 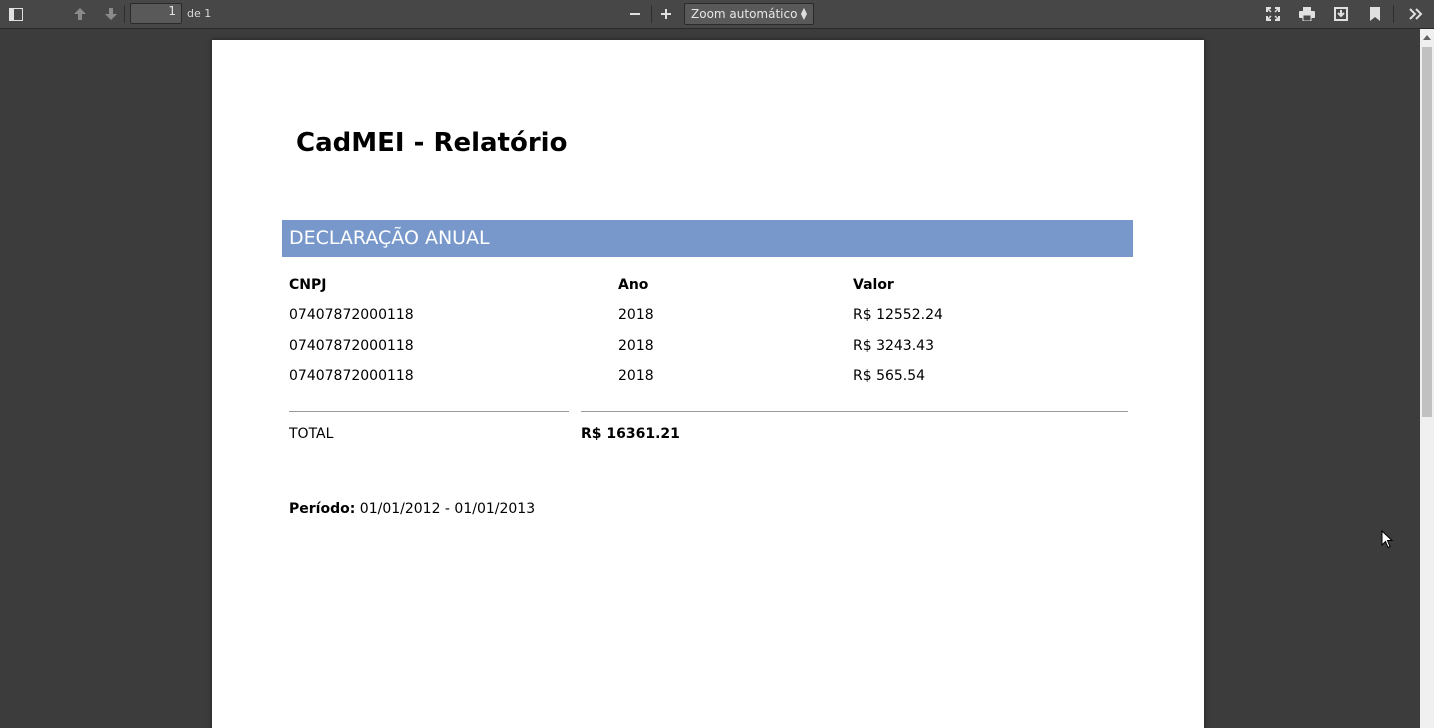 I want to click on print-icon, so click(x=1307, y=14).